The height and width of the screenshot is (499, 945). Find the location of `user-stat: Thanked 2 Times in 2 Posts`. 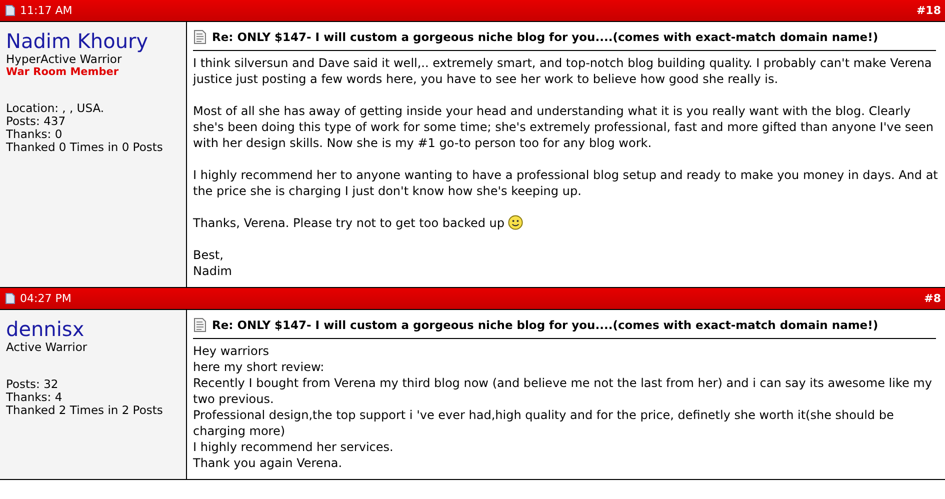

user-stat: Thanked 2 Times in 2 Posts is located at coordinates (84, 410).